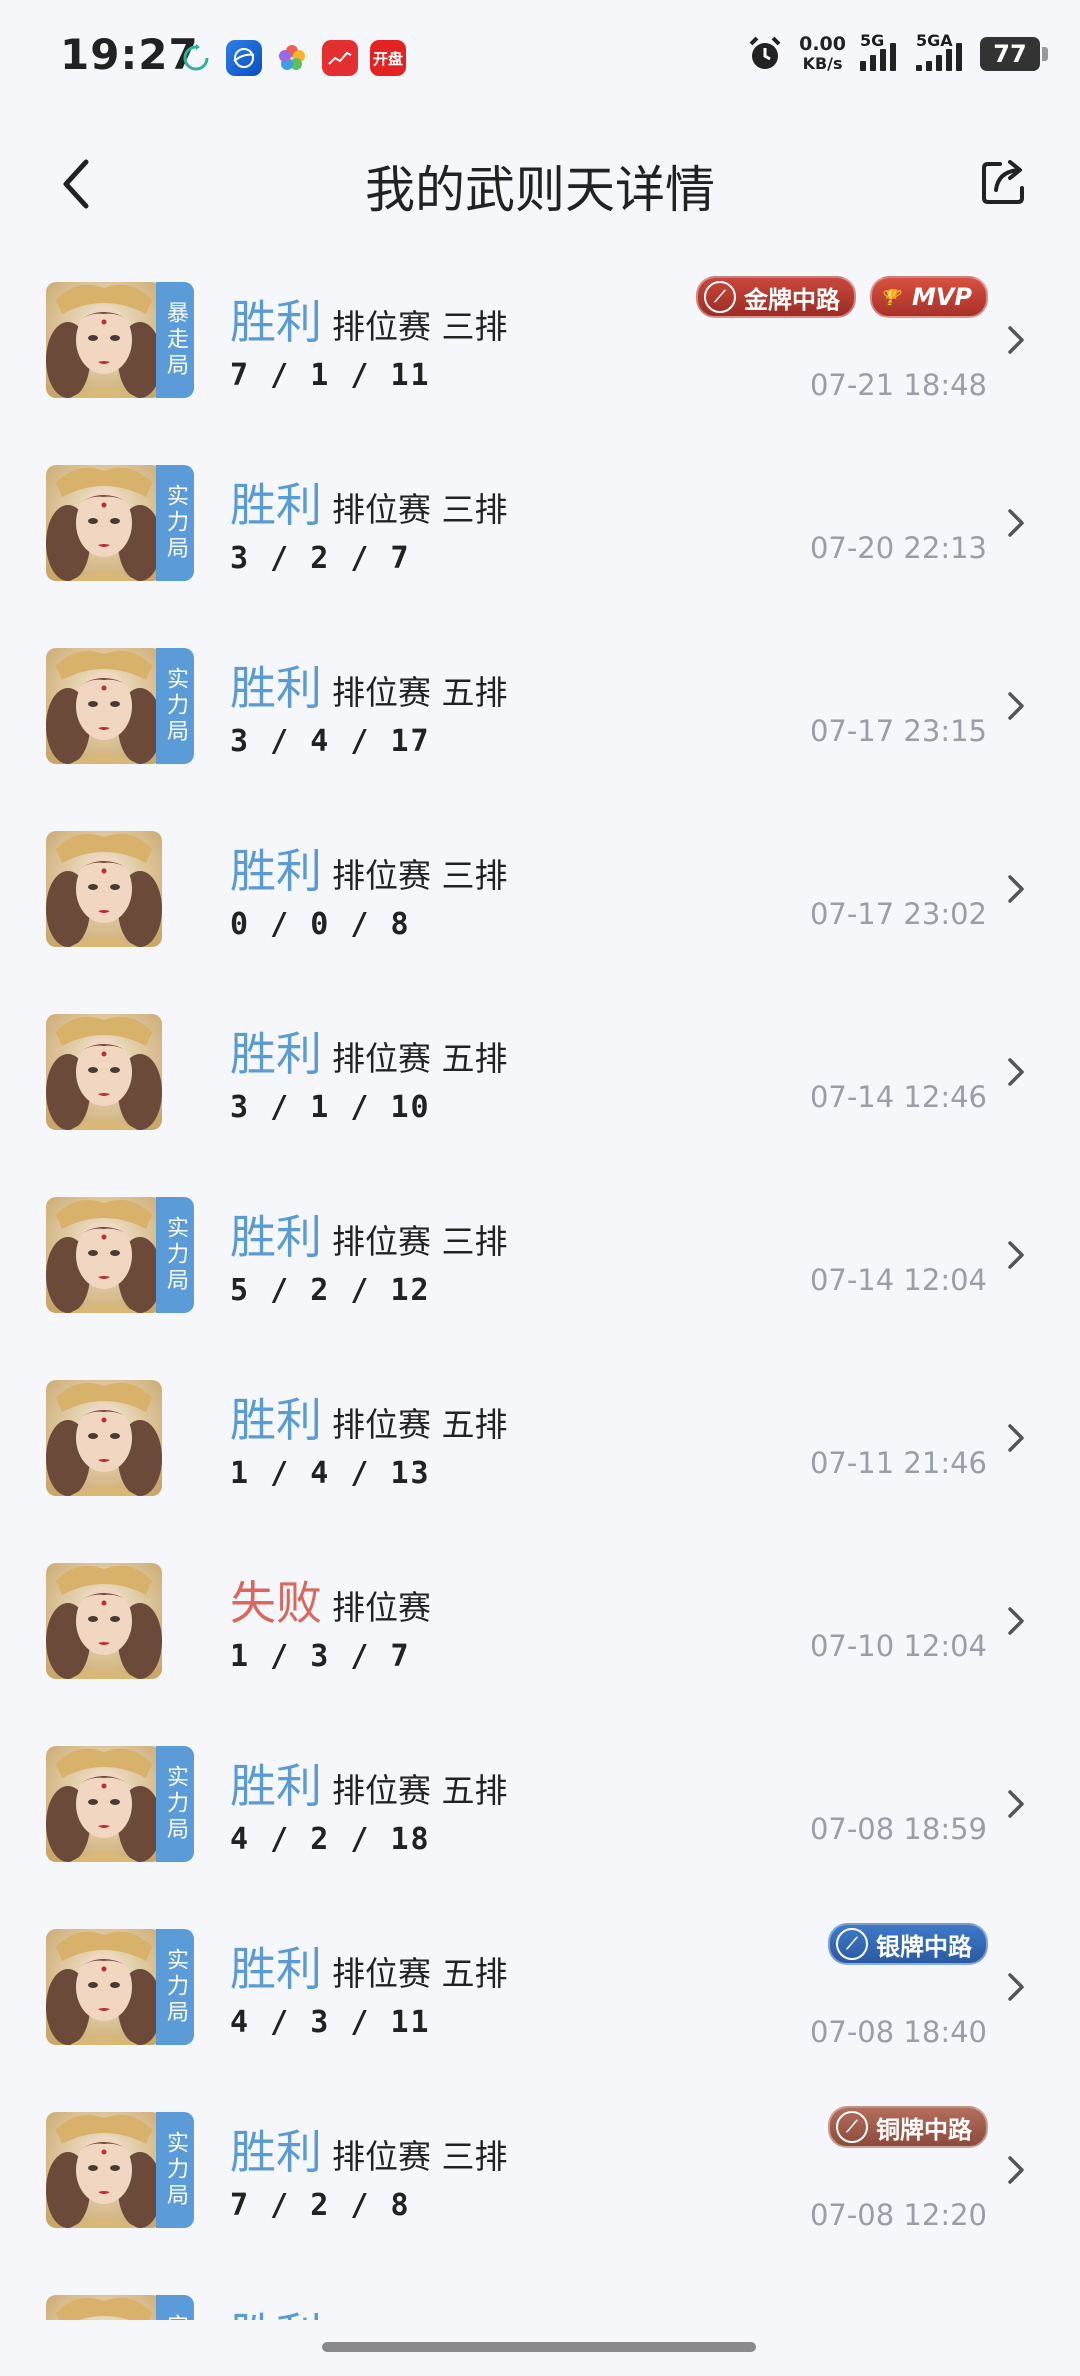 Image resolution: width=1080 pixels, height=2376 pixels. Describe the element at coordinates (540, 1266) in the screenshot. I see `match-row: 实力局 胜利 排位赛 三排 5 / 2 / 12 07-14 12:04` at that location.